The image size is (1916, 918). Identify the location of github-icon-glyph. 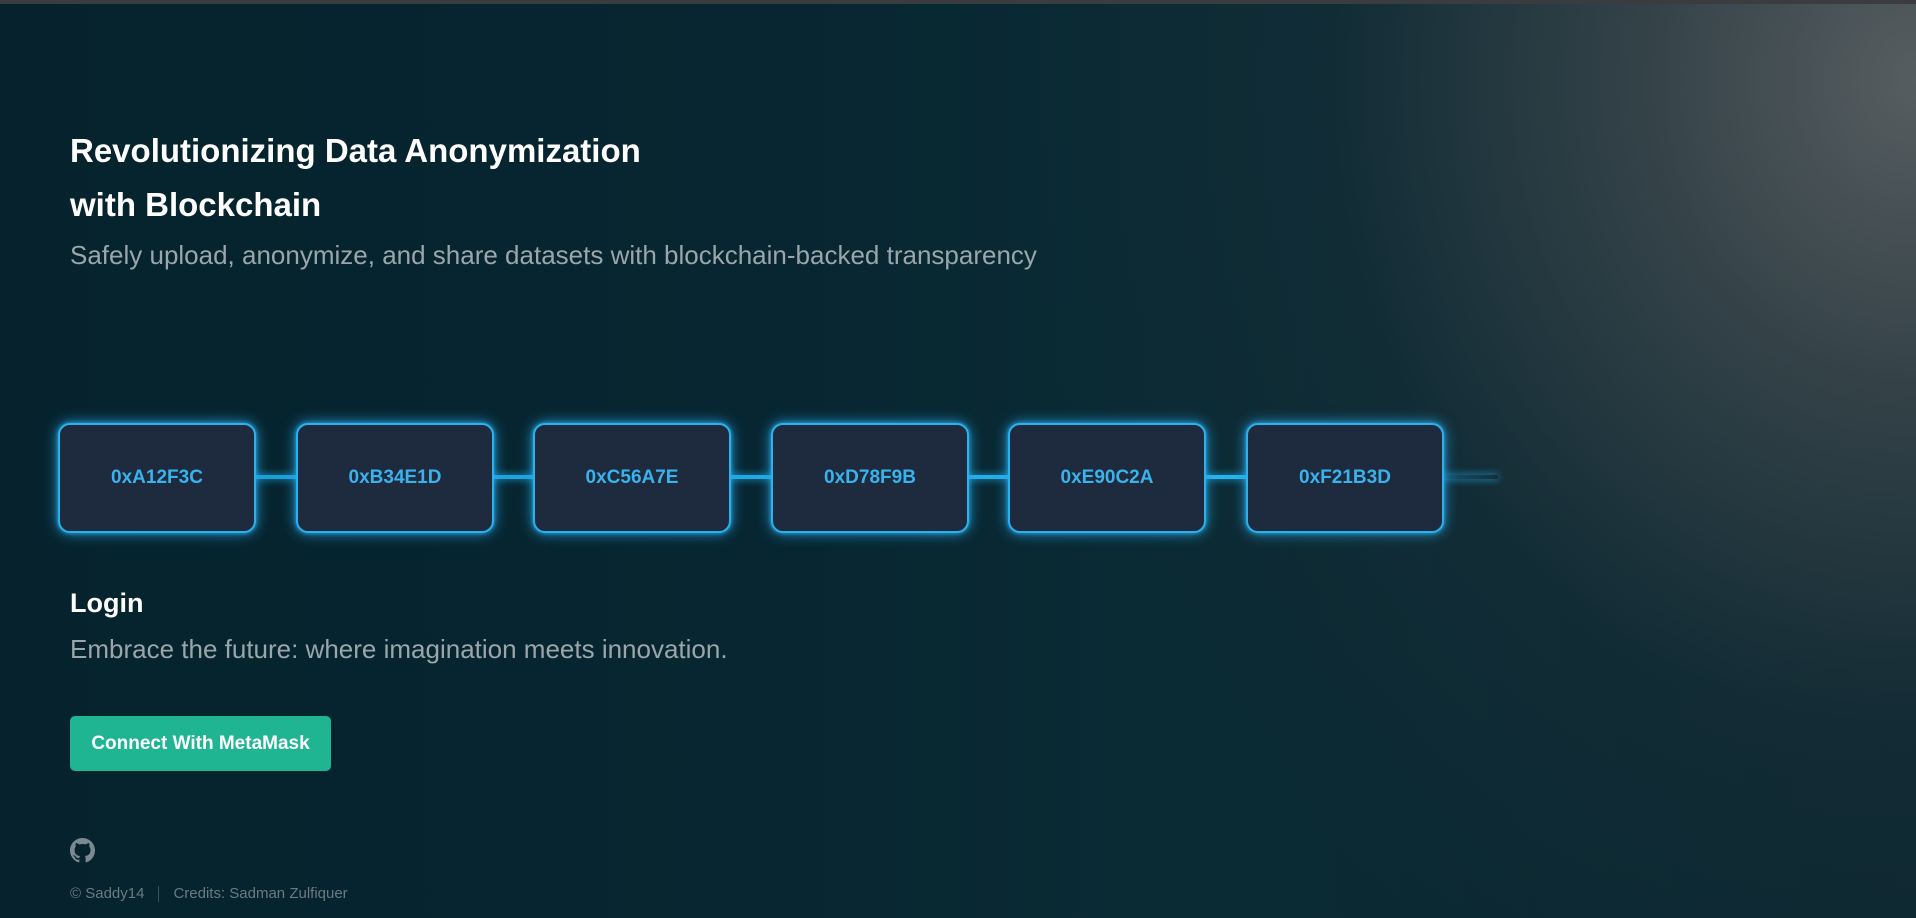
(82, 850).